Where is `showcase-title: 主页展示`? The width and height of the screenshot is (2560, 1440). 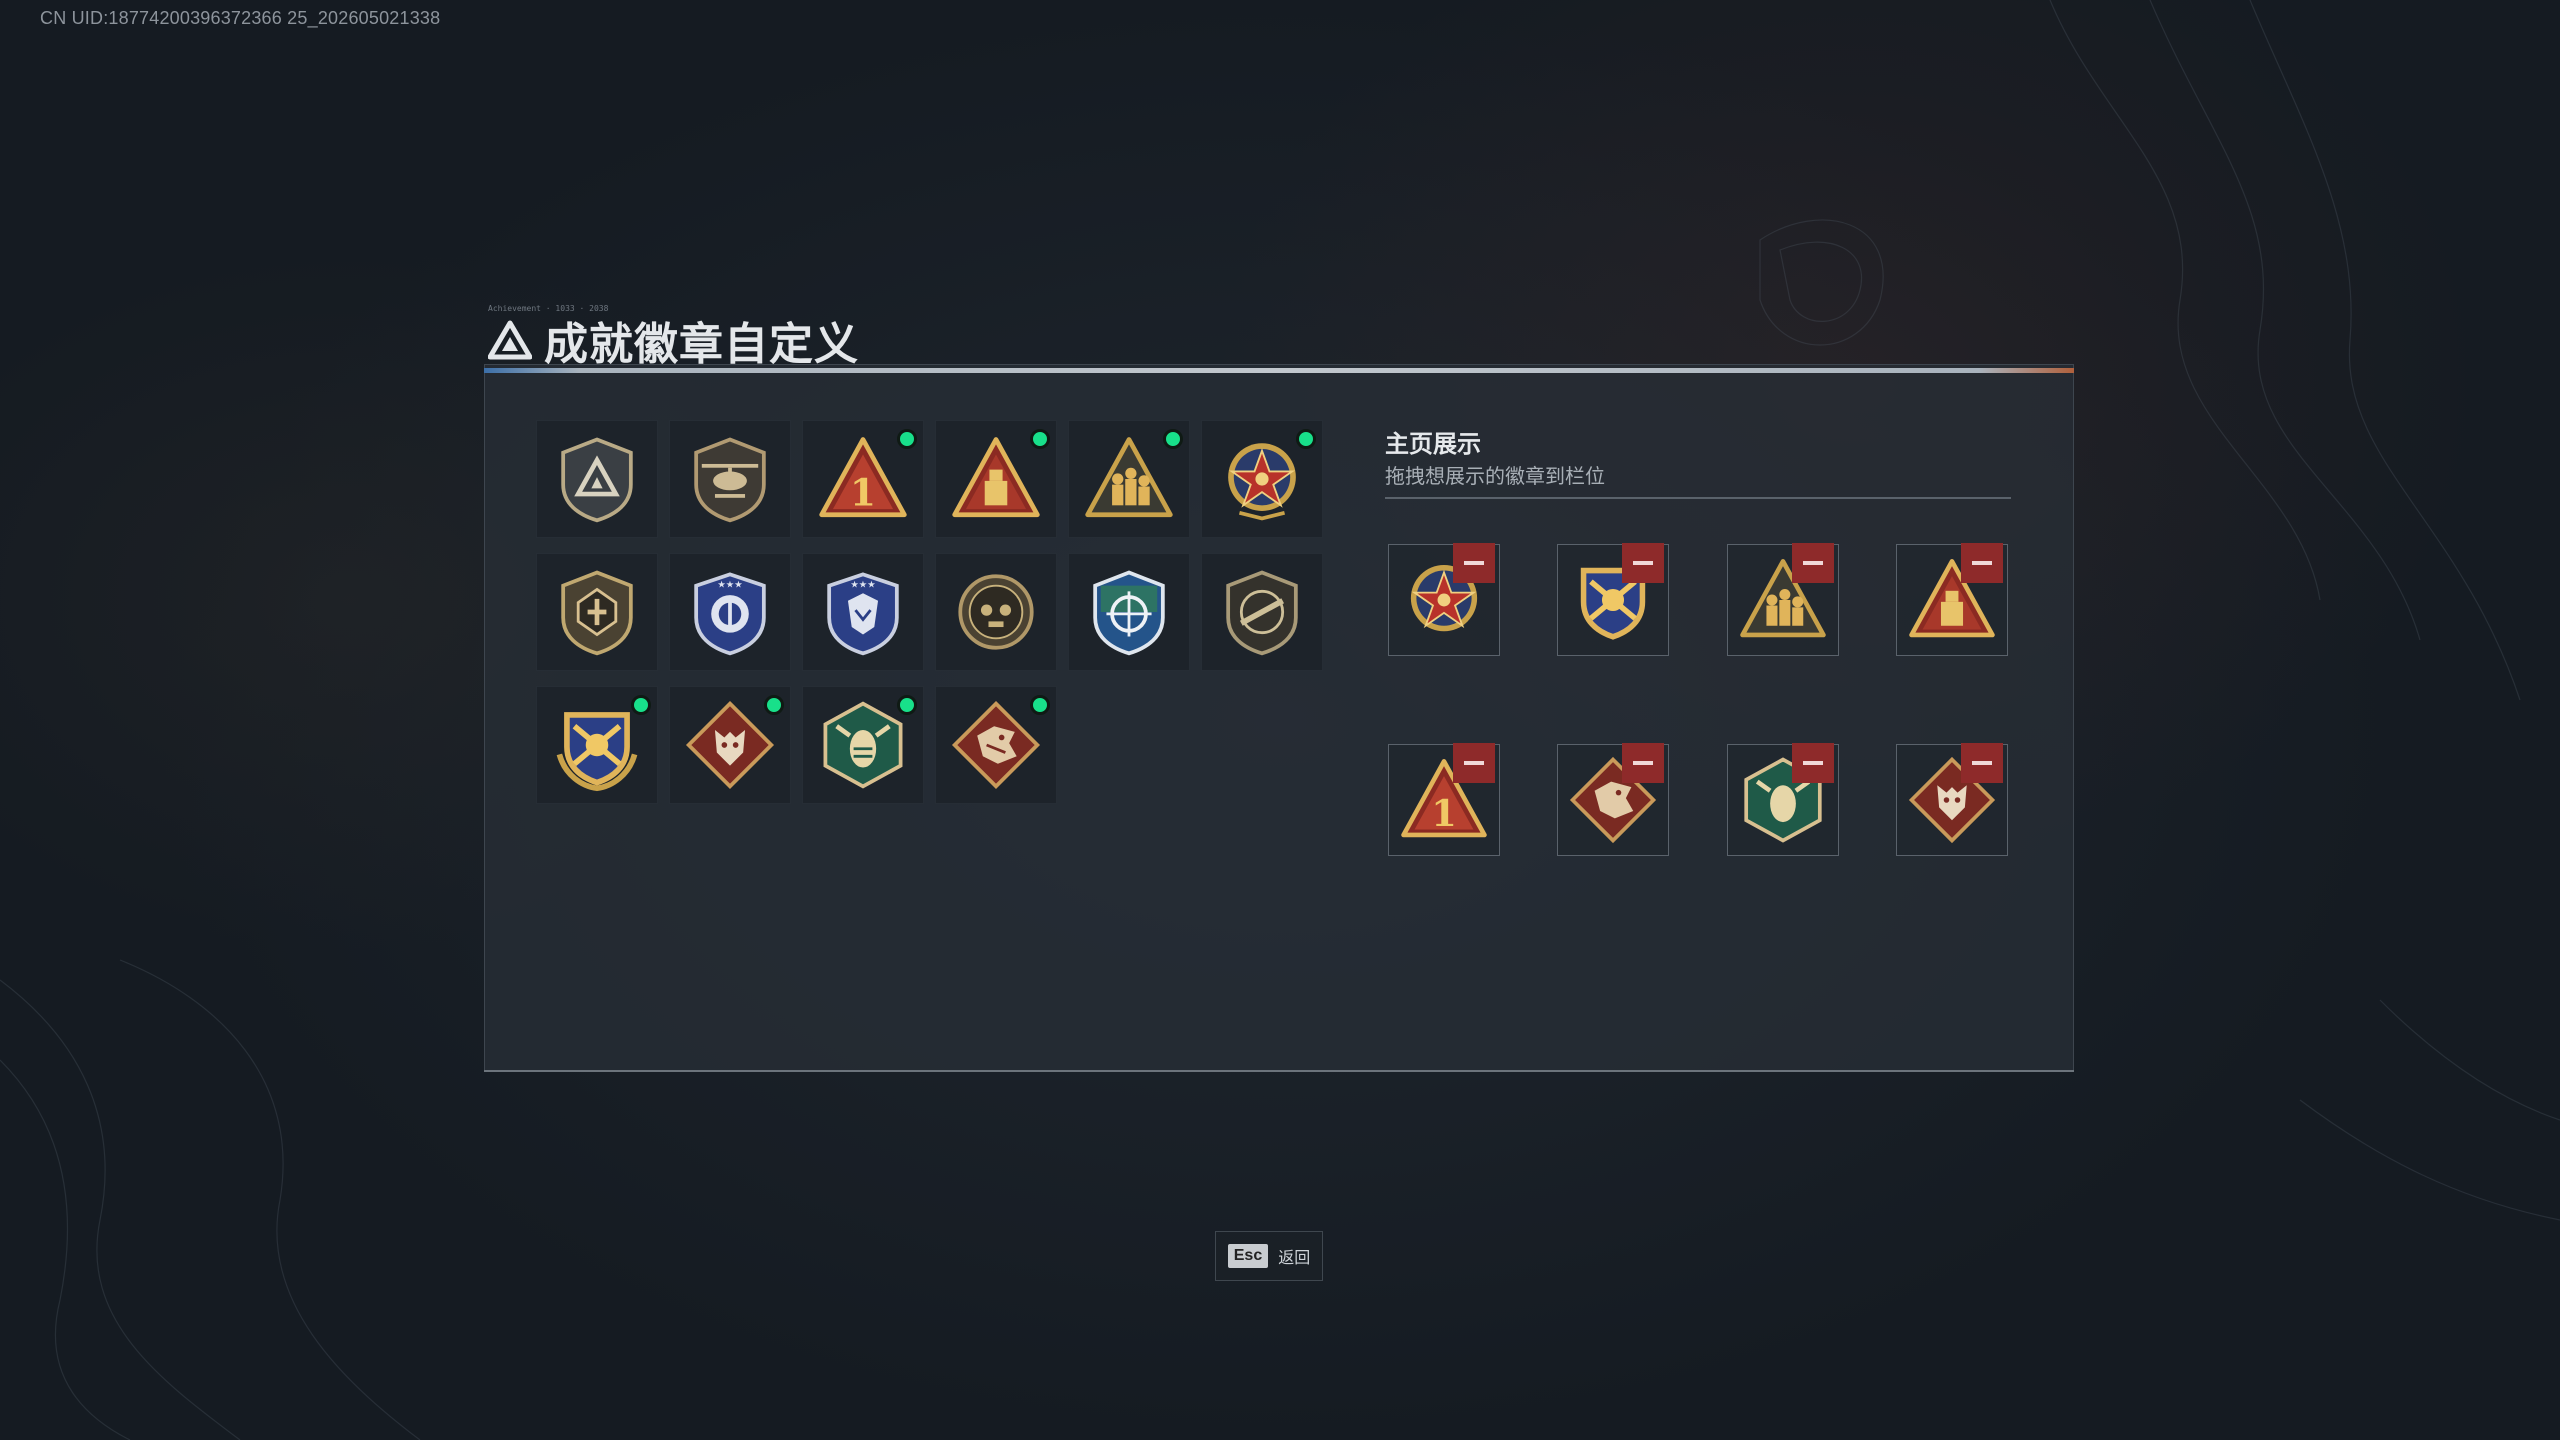
showcase-title: 主页展示 is located at coordinates (1433, 444).